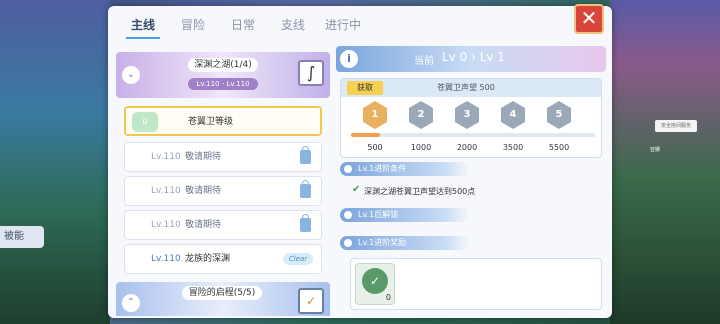 The image size is (720, 324). Describe the element at coordinates (223, 75) in the screenshot. I see `chapter-header: ⌄ 深渊之湖(1/4) Lv.110 - Lv.110 ∫` at that location.